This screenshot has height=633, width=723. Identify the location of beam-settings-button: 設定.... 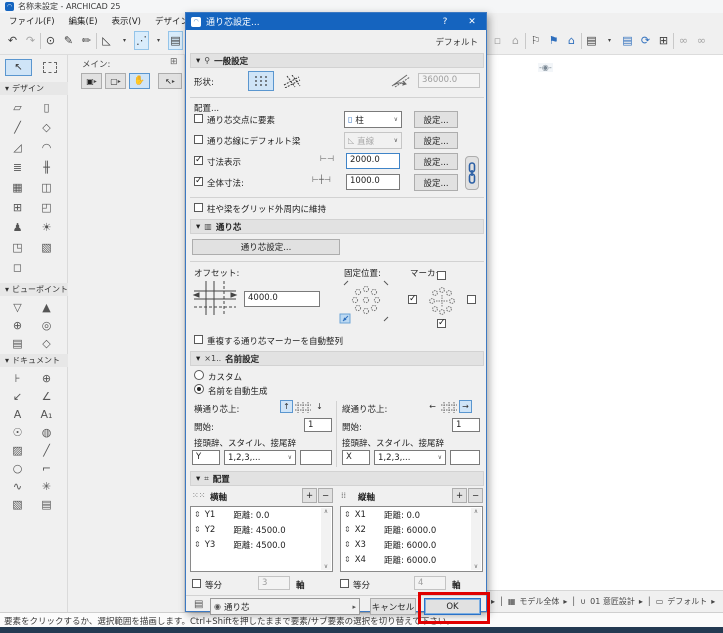
(436, 140).